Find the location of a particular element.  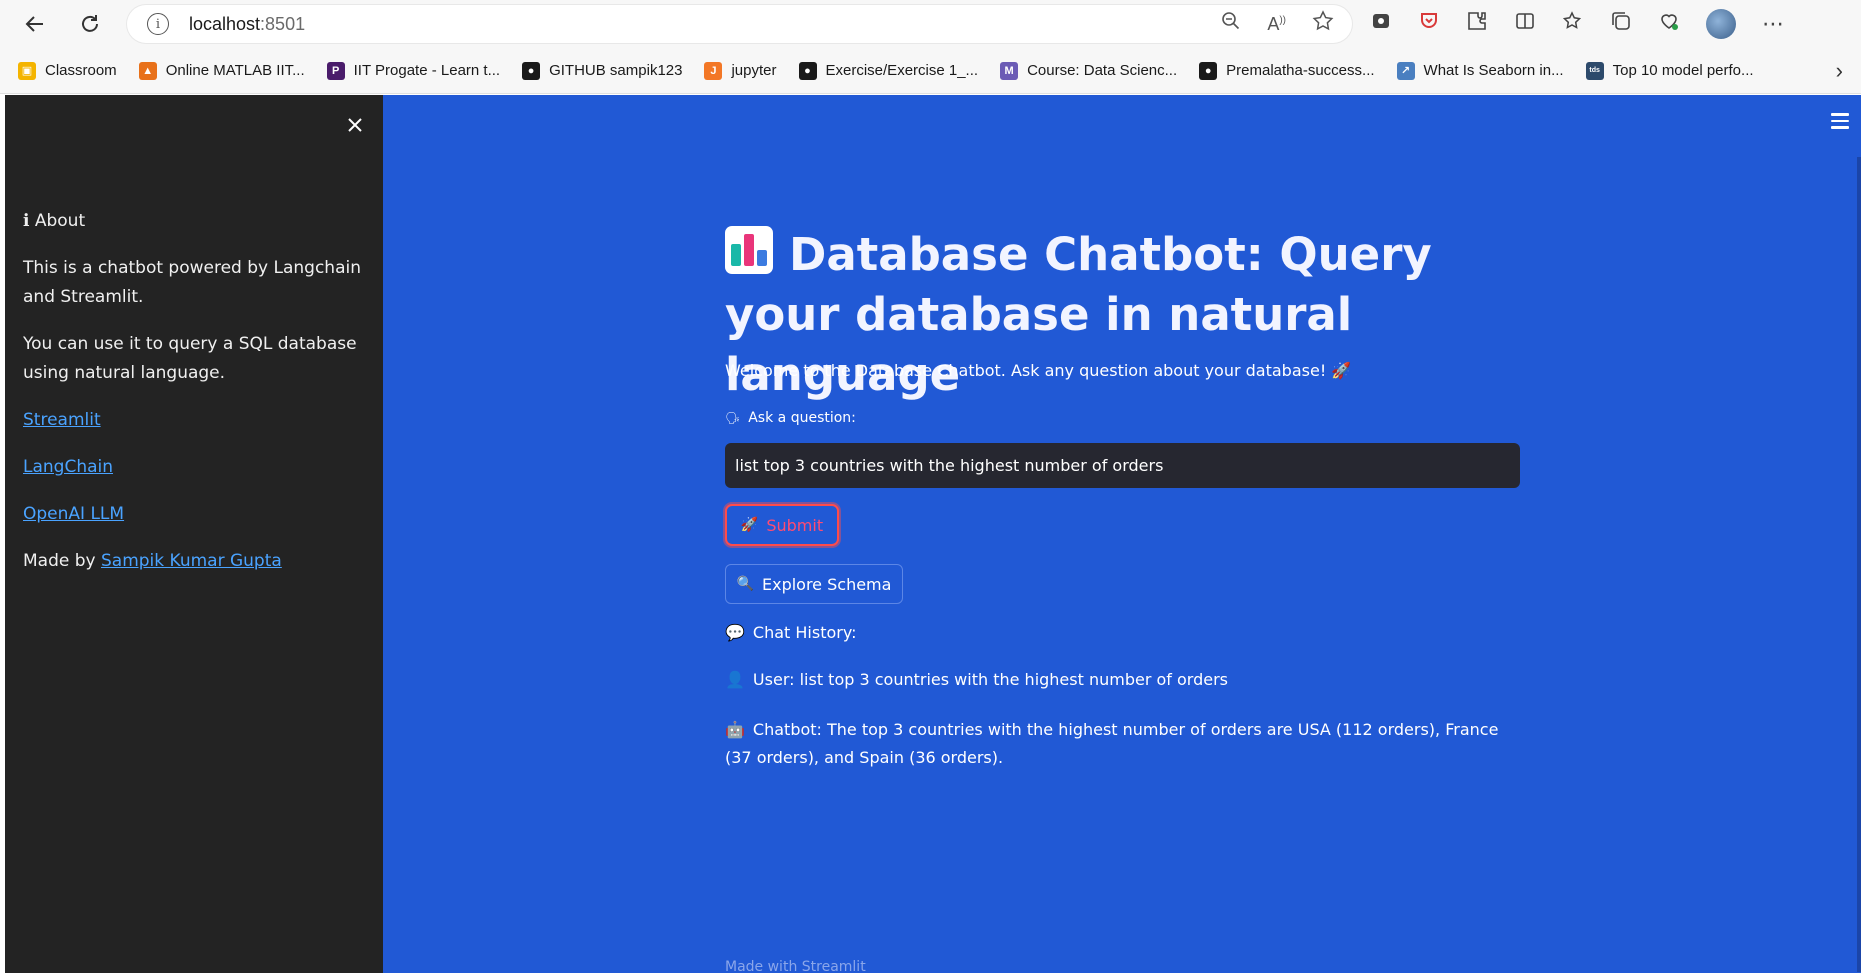

extensions-icon is located at coordinates (1477, 24).